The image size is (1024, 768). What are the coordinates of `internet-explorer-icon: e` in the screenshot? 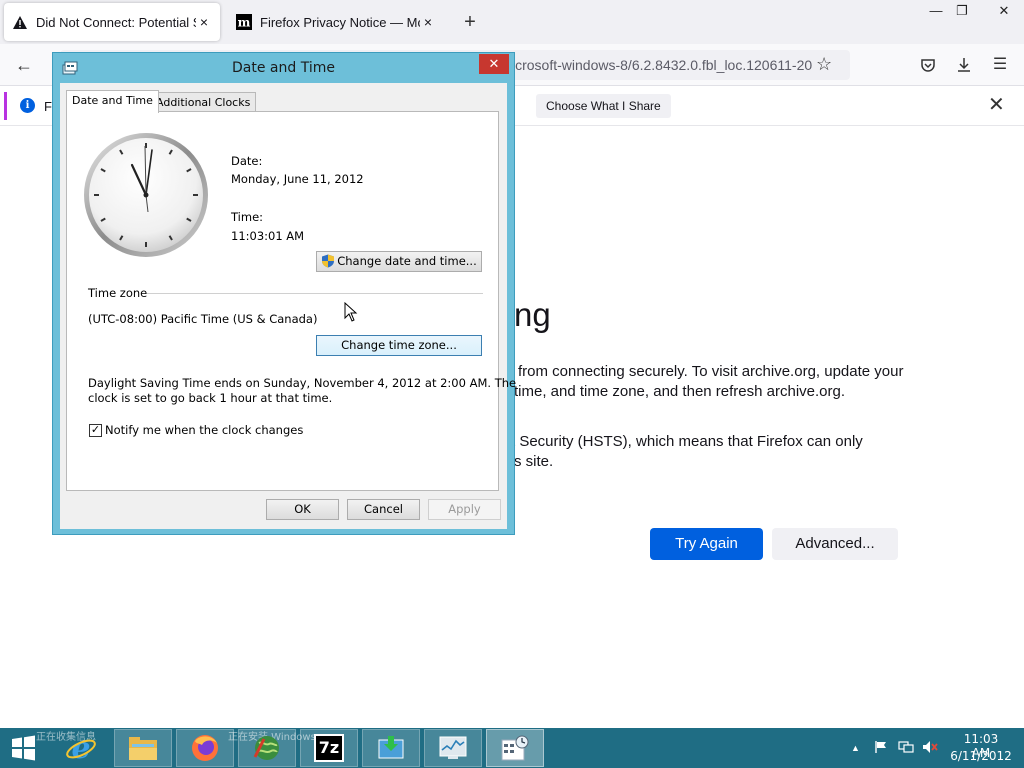 It's located at (81, 748).